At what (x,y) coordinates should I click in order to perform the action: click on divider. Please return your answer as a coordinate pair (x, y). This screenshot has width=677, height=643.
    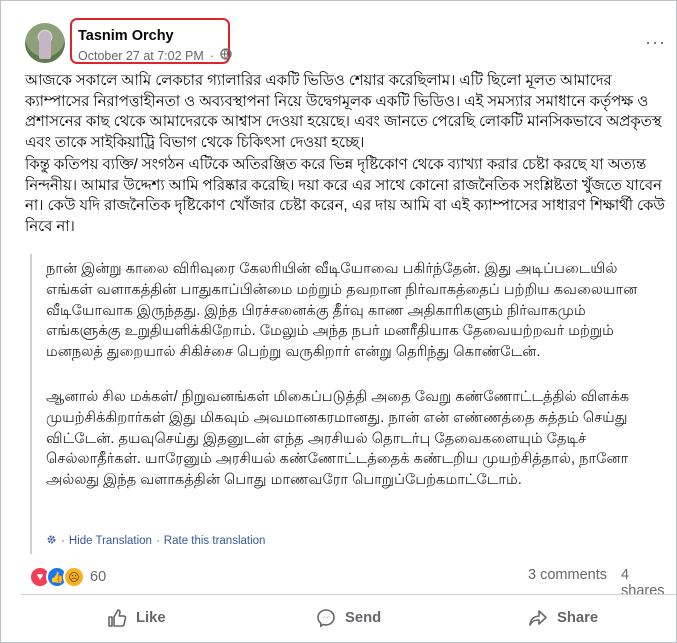
    Looking at the image, I should click on (348, 594).